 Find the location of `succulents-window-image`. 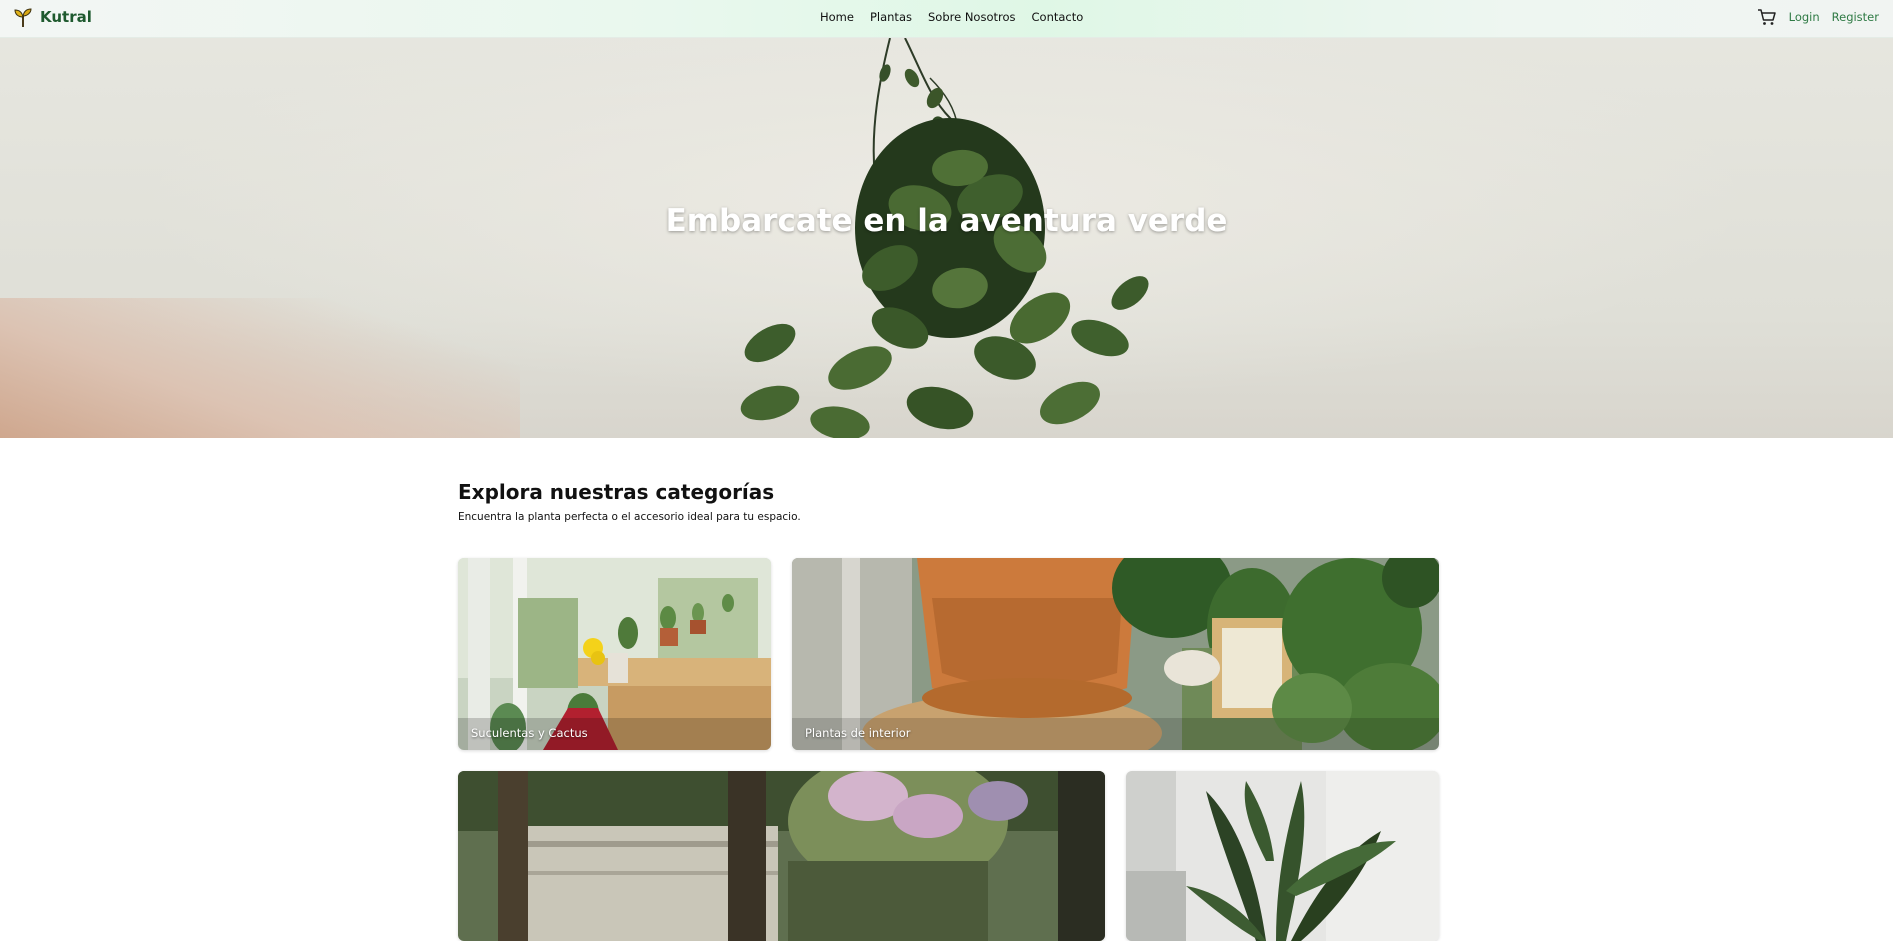

succulents-window-image is located at coordinates (614, 654).